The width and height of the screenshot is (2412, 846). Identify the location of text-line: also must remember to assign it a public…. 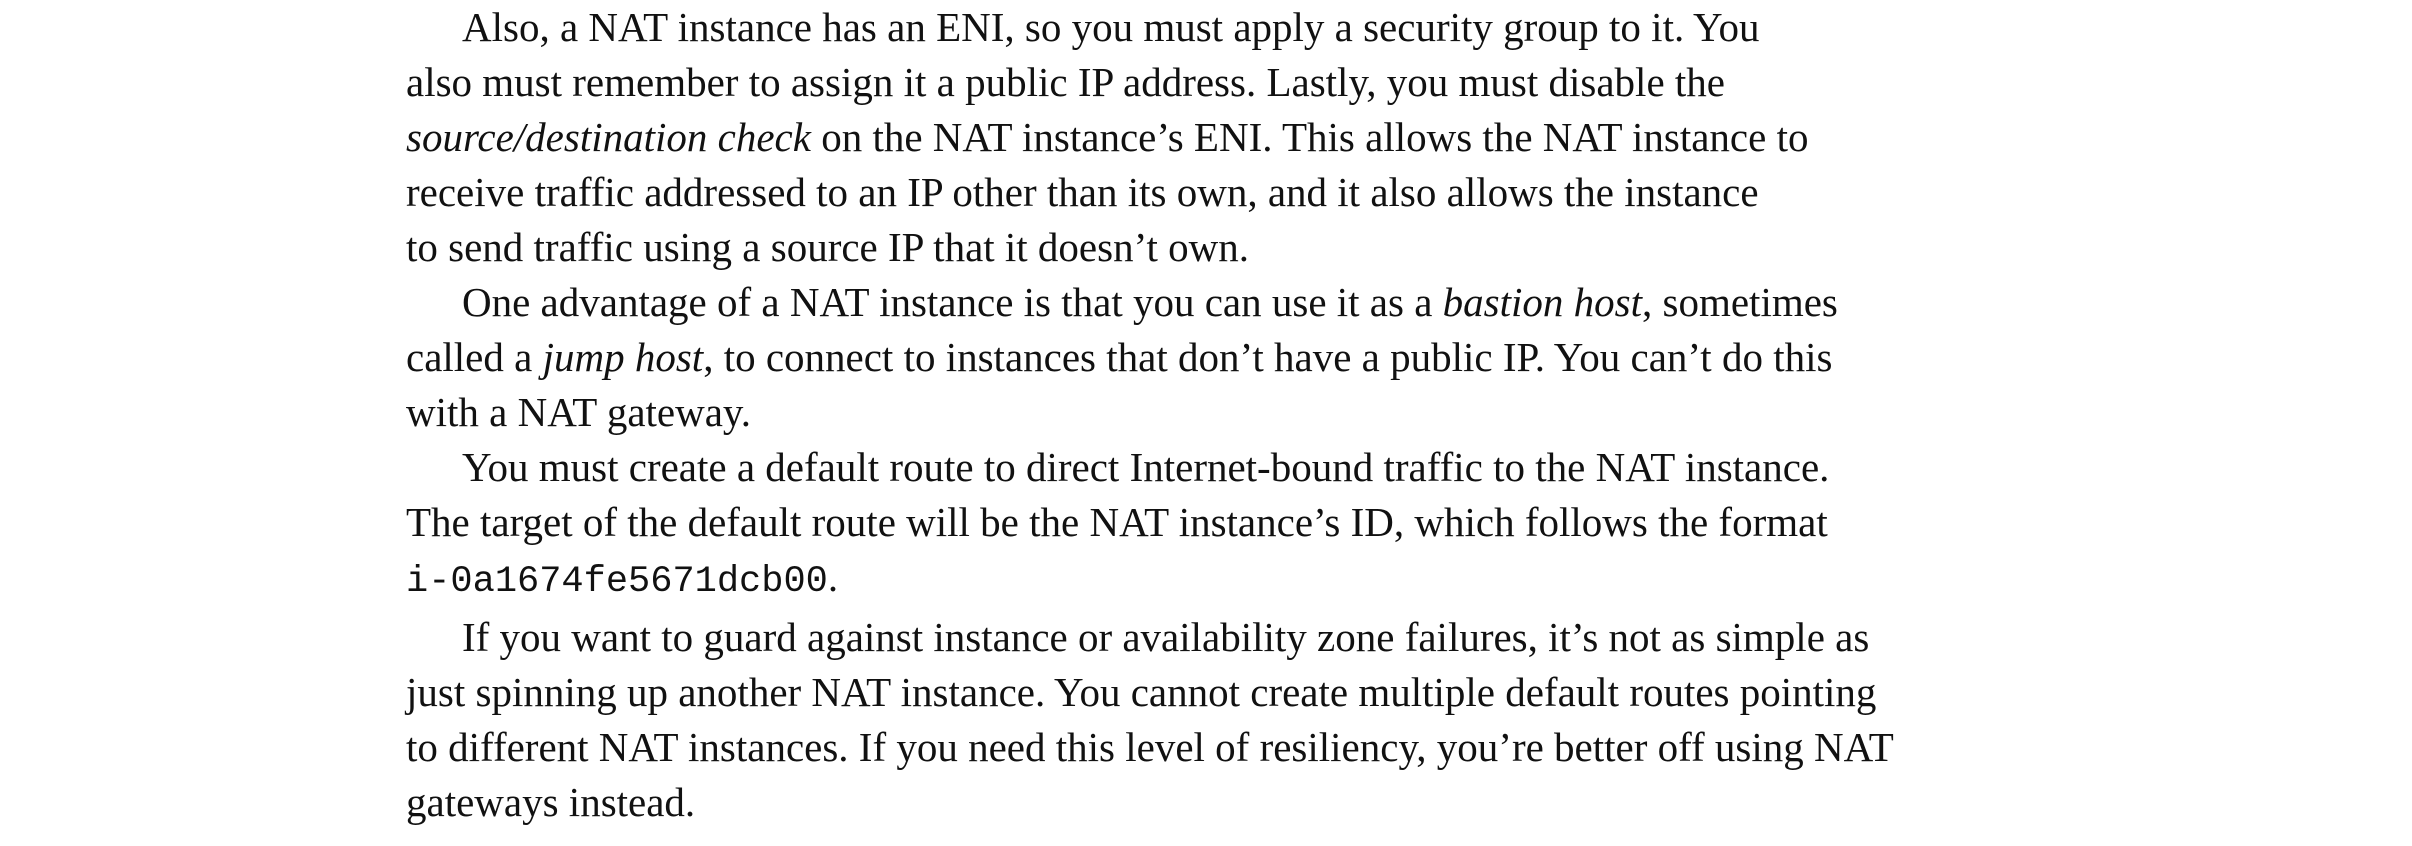
(1230, 82).